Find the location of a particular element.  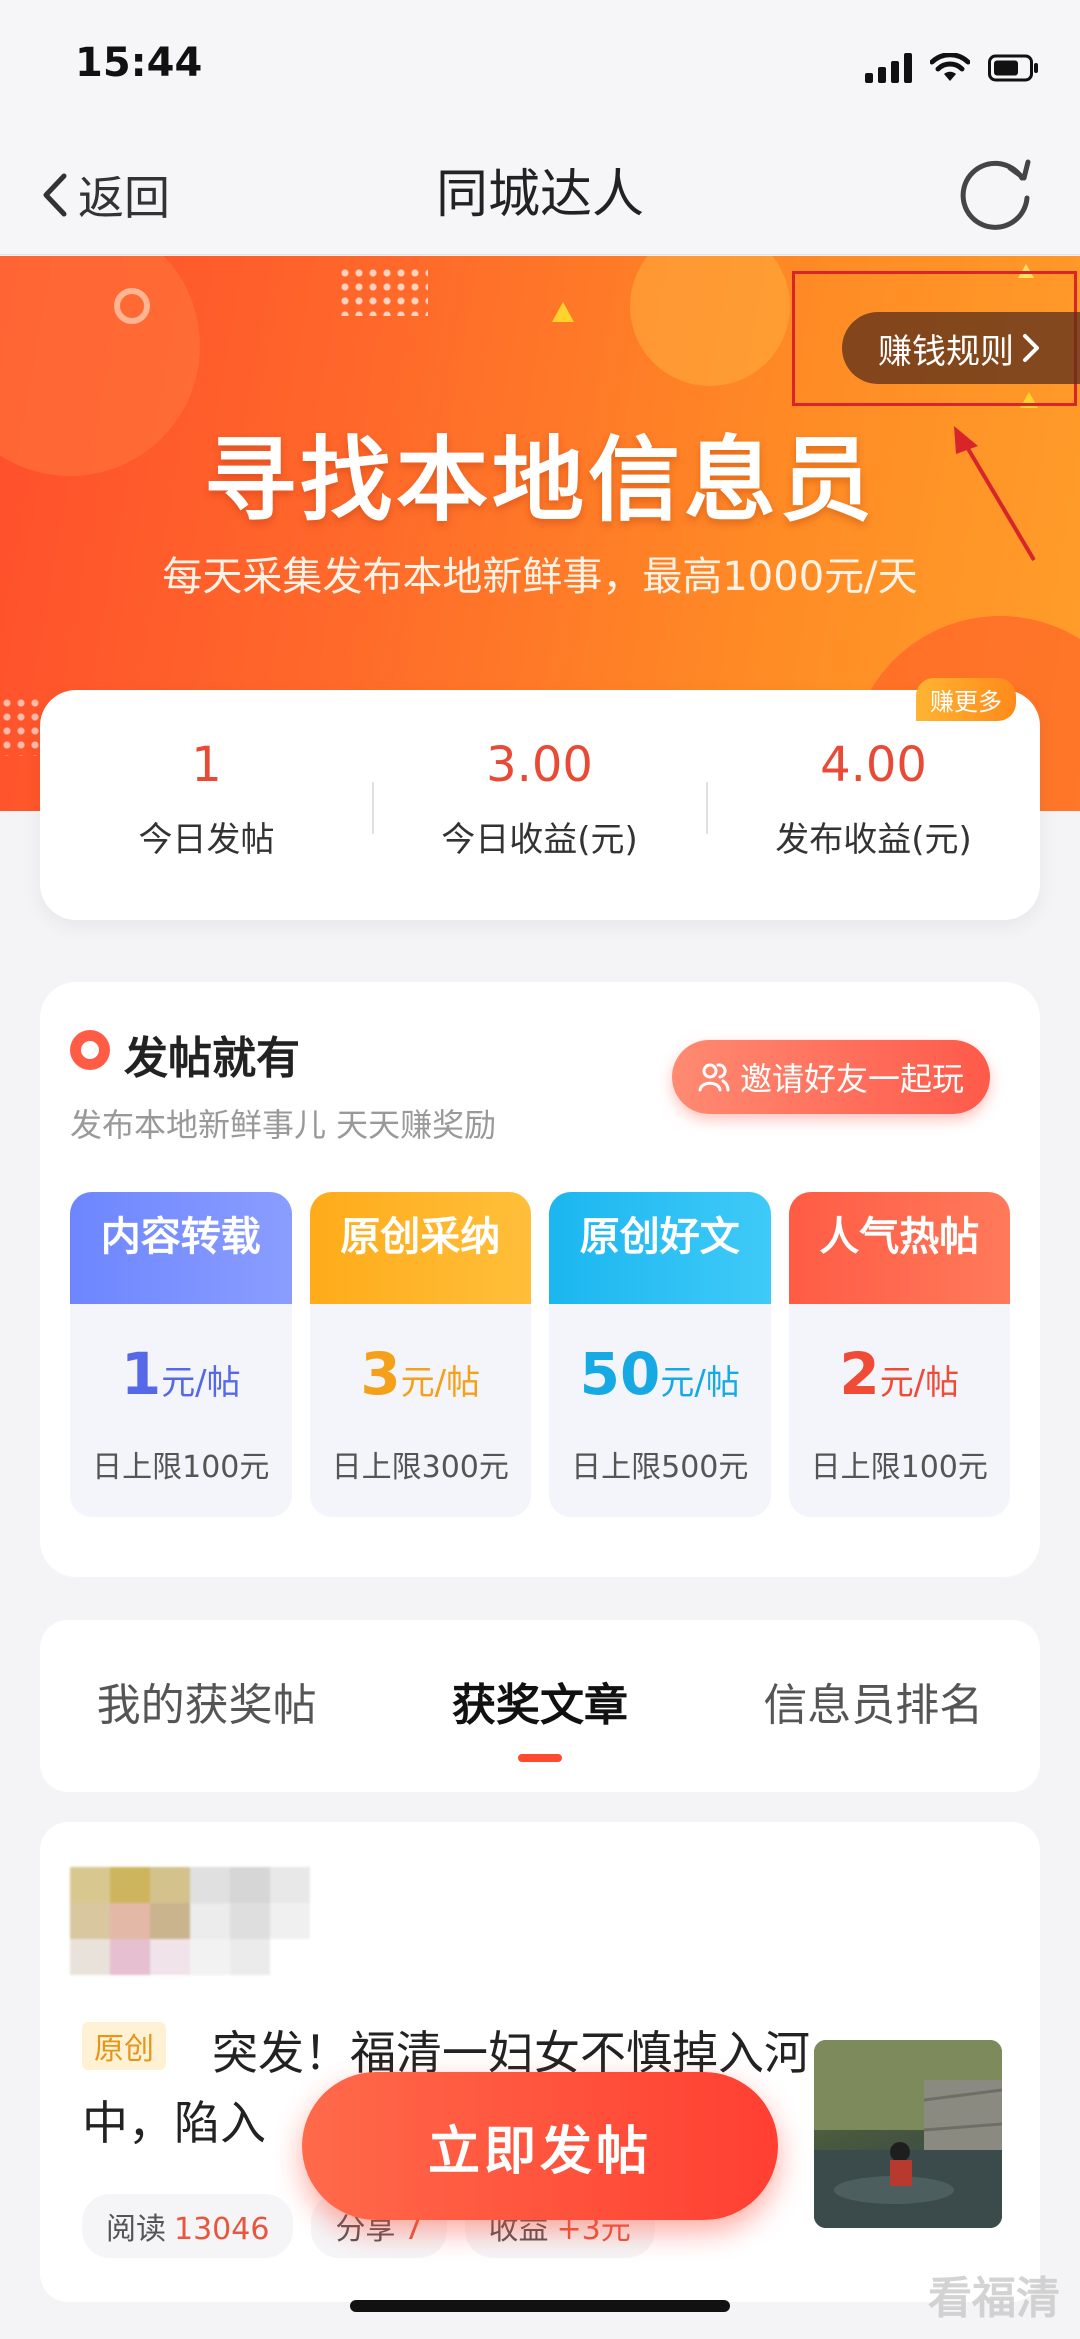

earning-rules-label: 赚钱规则 is located at coordinates (946, 351).